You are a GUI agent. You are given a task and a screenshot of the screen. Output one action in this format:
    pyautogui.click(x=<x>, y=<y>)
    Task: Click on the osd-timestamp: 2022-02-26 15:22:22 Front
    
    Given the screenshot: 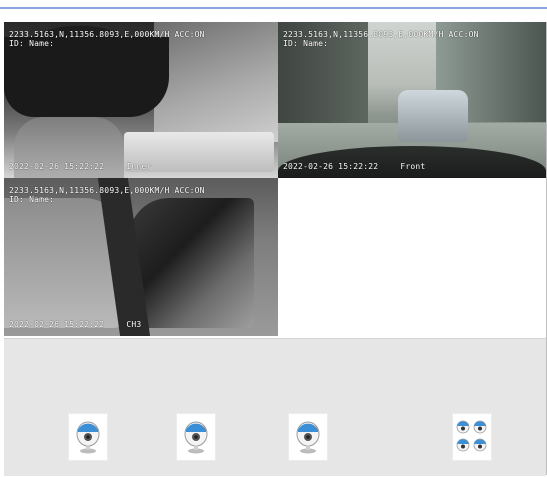 What is the action you would take?
    pyautogui.click(x=354, y=166)
    